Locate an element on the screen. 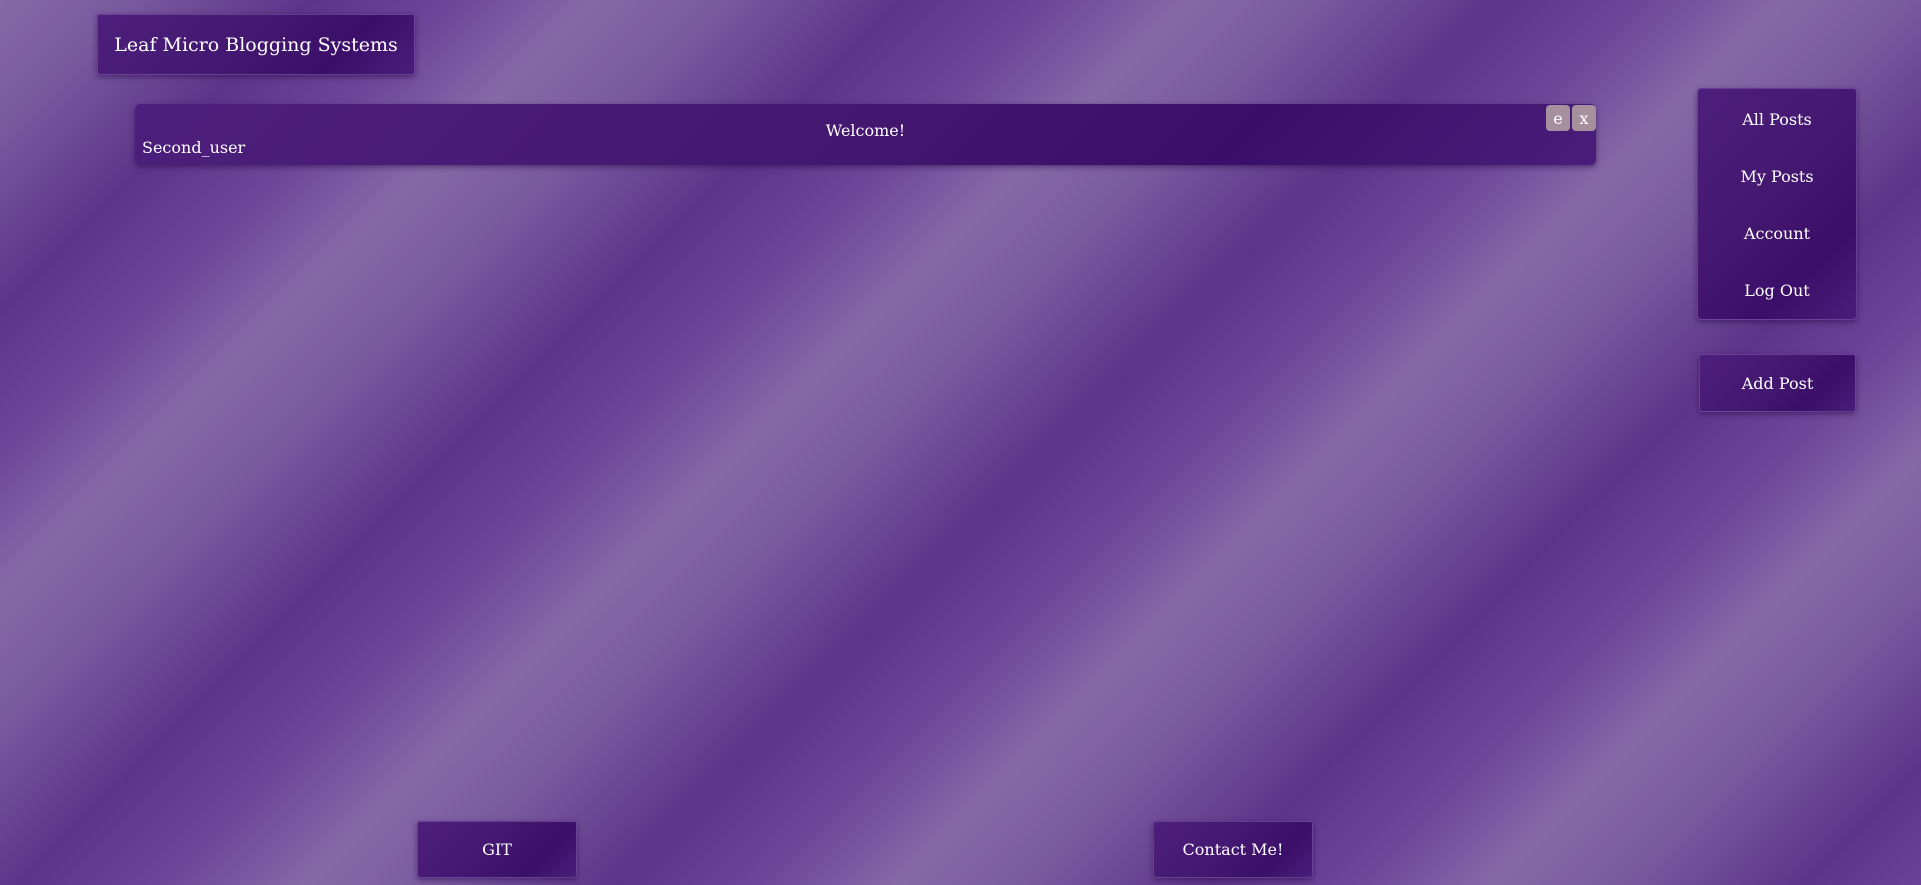 This screenshot has height=885, width=1921. post-card: Welcome! Second_user e x is located at coordinates (865, 134).